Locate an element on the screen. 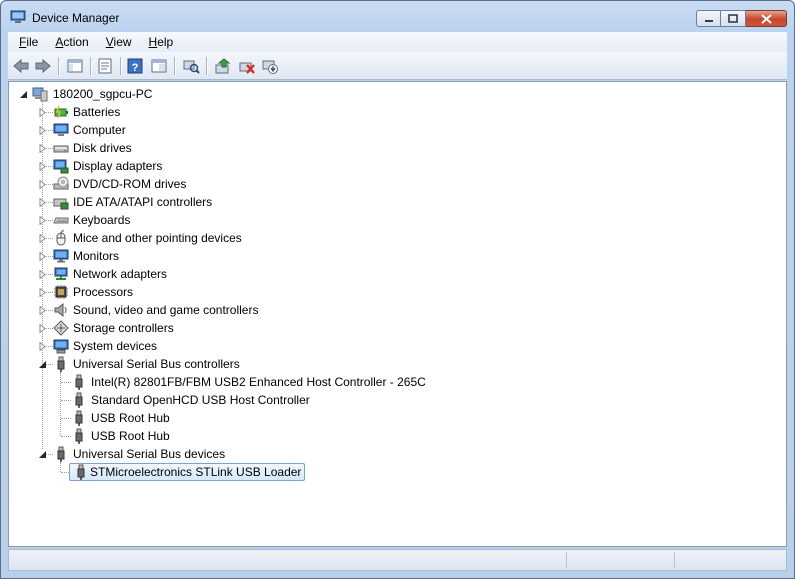  tree-category: Sound, video and game controllers is located at coordinates (389, 310).